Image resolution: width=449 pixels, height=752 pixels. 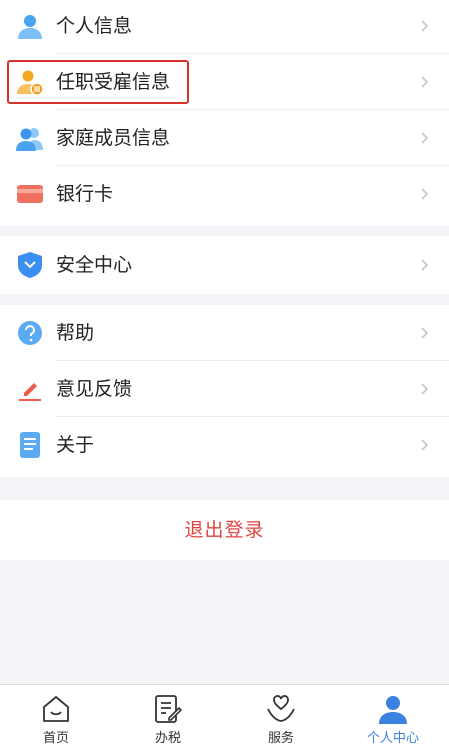 I want to click on menu-item-label: 安全中心, so click(x=94, y=265).